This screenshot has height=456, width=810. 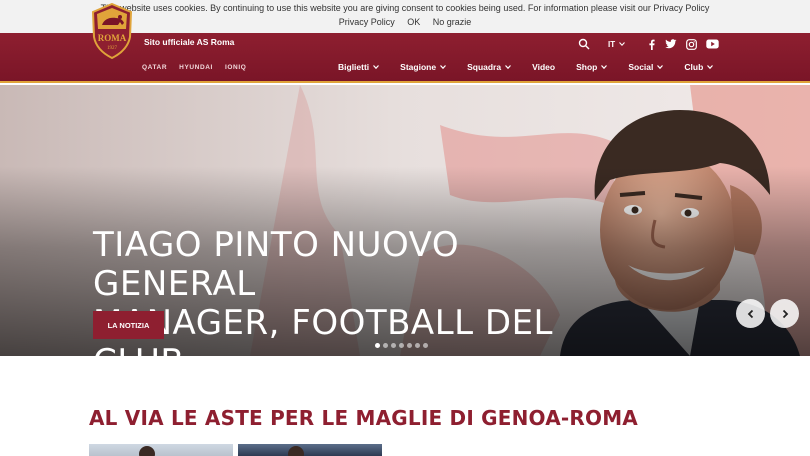 I want to click on slider-prev-button, so click(x=750, y=313).